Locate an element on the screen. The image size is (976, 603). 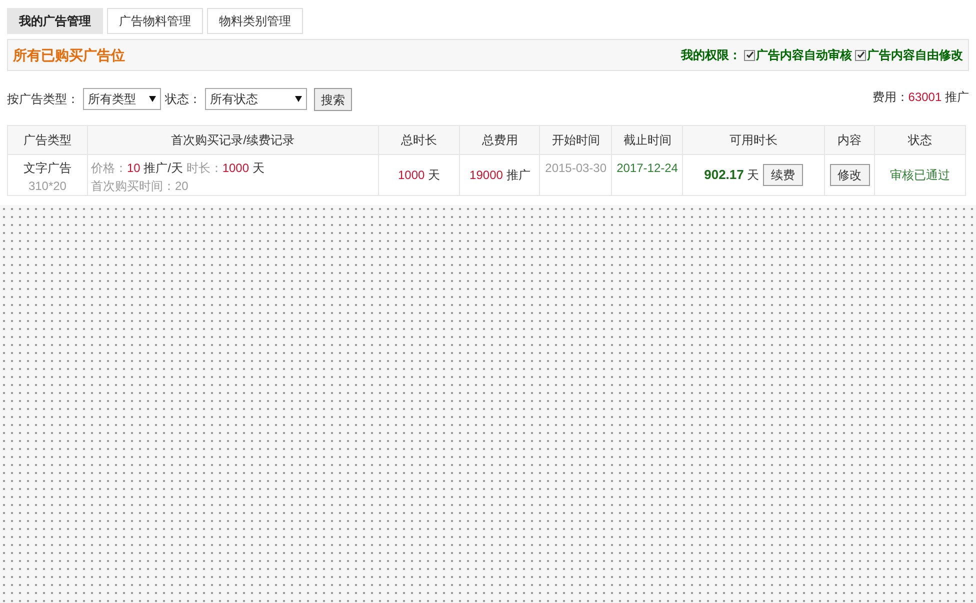
total-cost: 19000 推广 is located at coordinates (500, 175).